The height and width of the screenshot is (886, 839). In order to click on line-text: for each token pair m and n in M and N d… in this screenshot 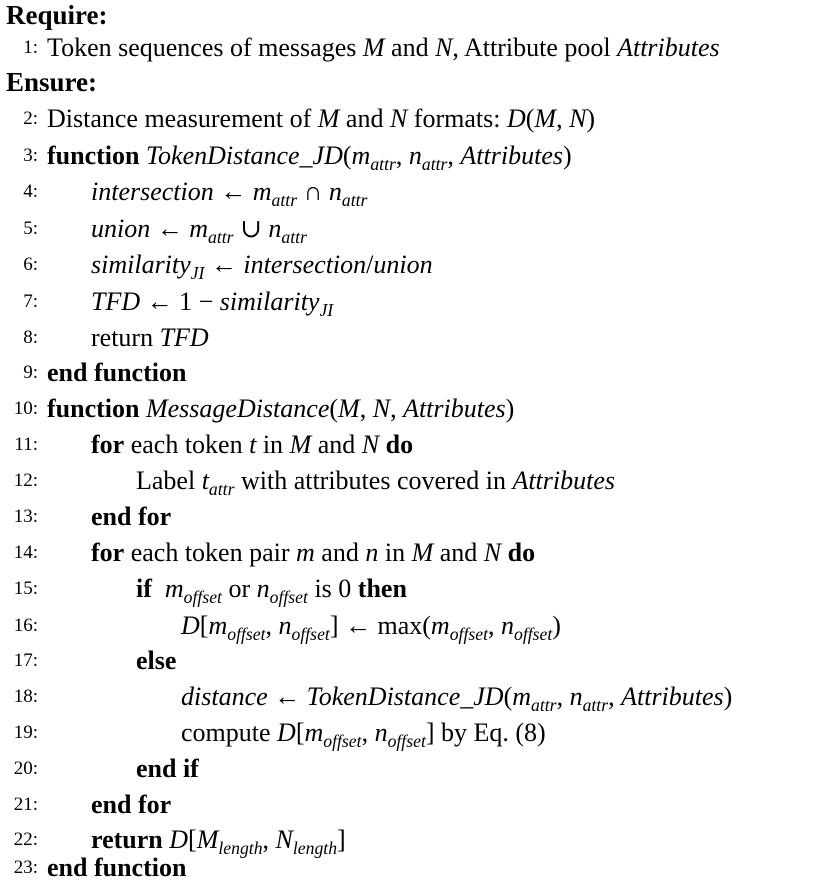, I will do `click(313, 552)`.